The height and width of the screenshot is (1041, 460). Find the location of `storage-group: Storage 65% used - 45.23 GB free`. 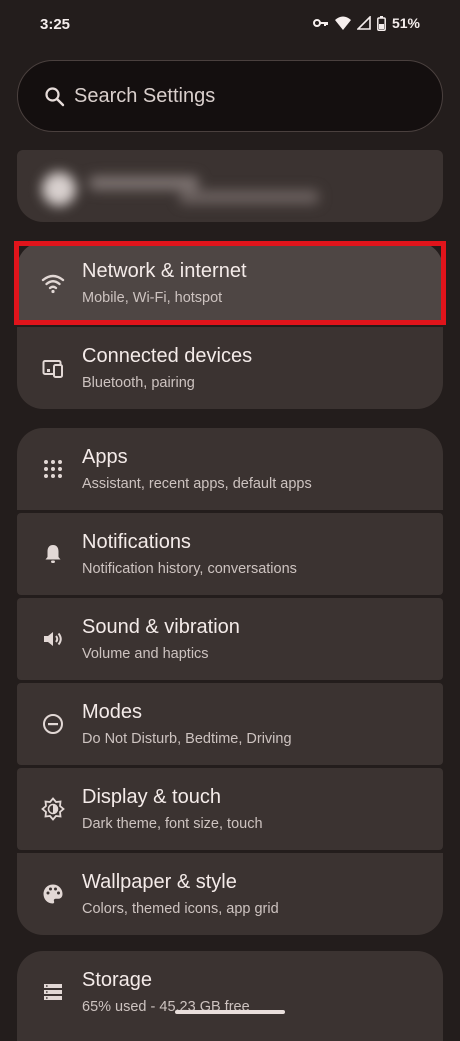

storage-group: Storage 65% used - 45.23 GB free is located at coordinates (230, 996).